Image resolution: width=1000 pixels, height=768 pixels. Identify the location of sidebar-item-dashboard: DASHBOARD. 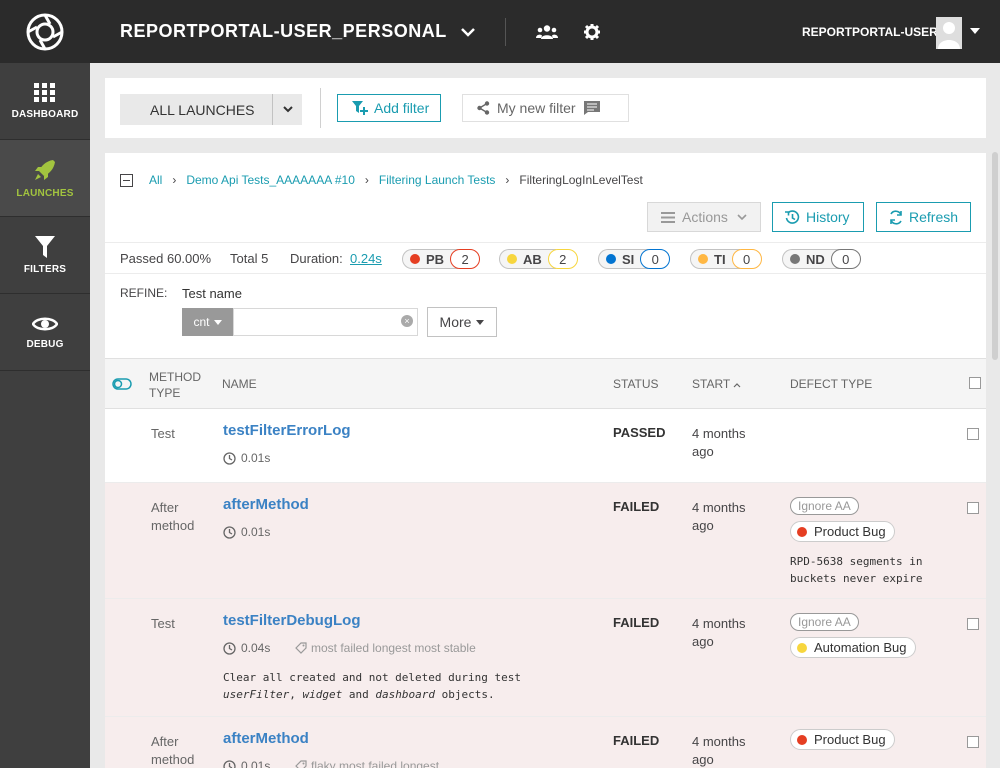
(45, 101).